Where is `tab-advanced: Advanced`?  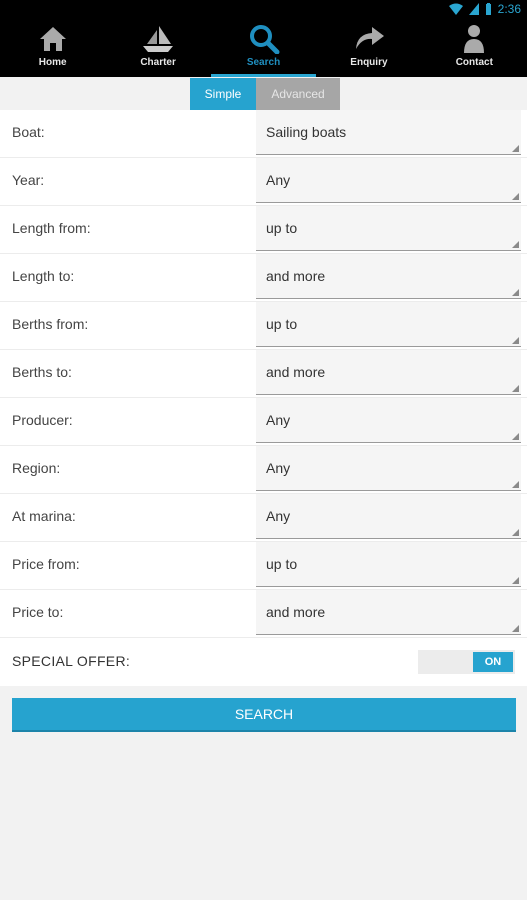
tab-advanced: Advanced is located at coordinates (298, 94).